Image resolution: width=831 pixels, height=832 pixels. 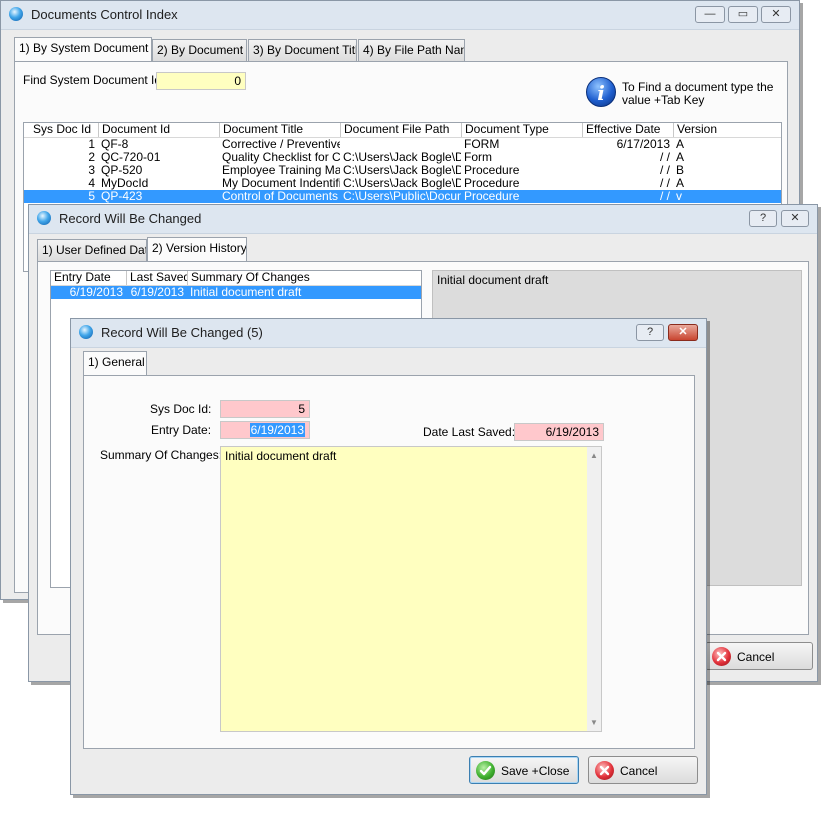 I want to click on table-row: 6/19/2013 6/19/2013 Initial document draft, so click(x=236, y=292).